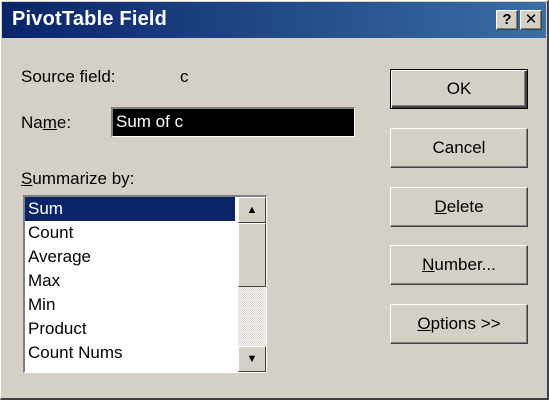 This screenshot has width=549, height=400. I want to click on list-item-max: Max, so click(130, 281).